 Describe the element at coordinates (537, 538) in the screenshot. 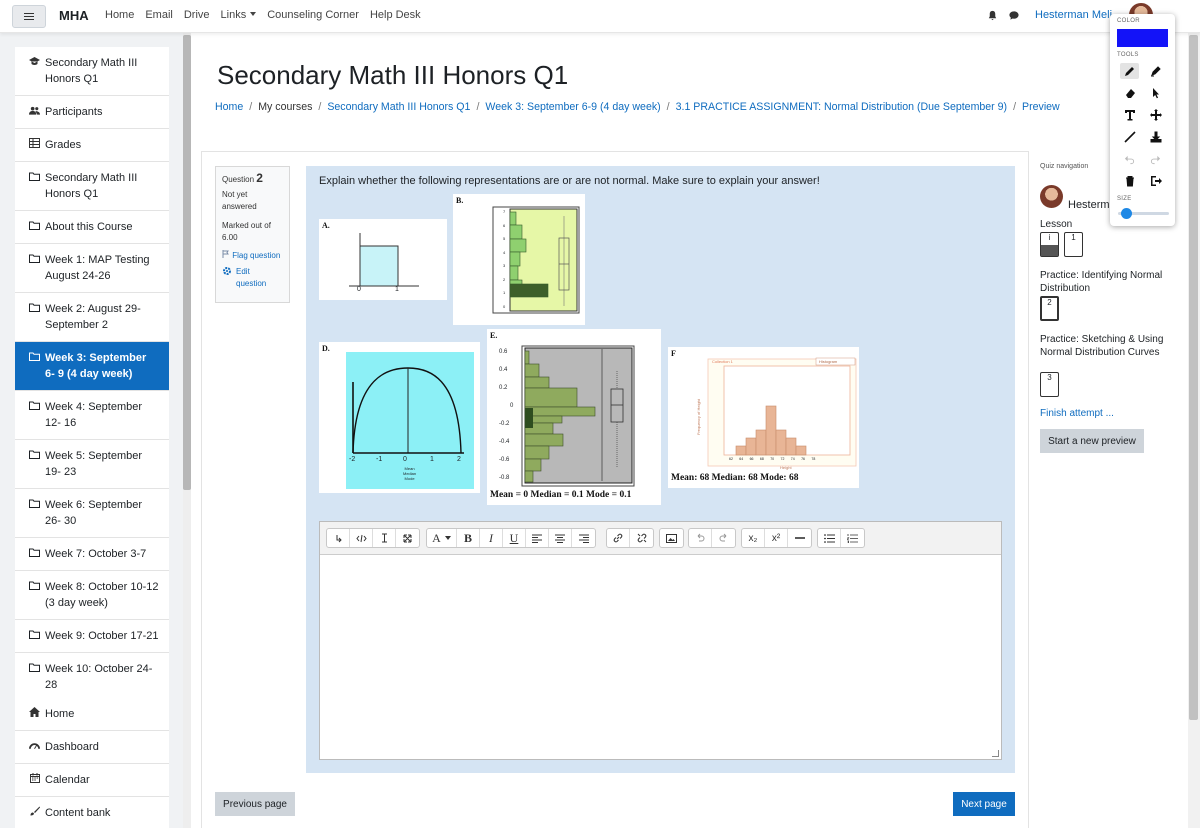

I see `align-left-button` at that location.